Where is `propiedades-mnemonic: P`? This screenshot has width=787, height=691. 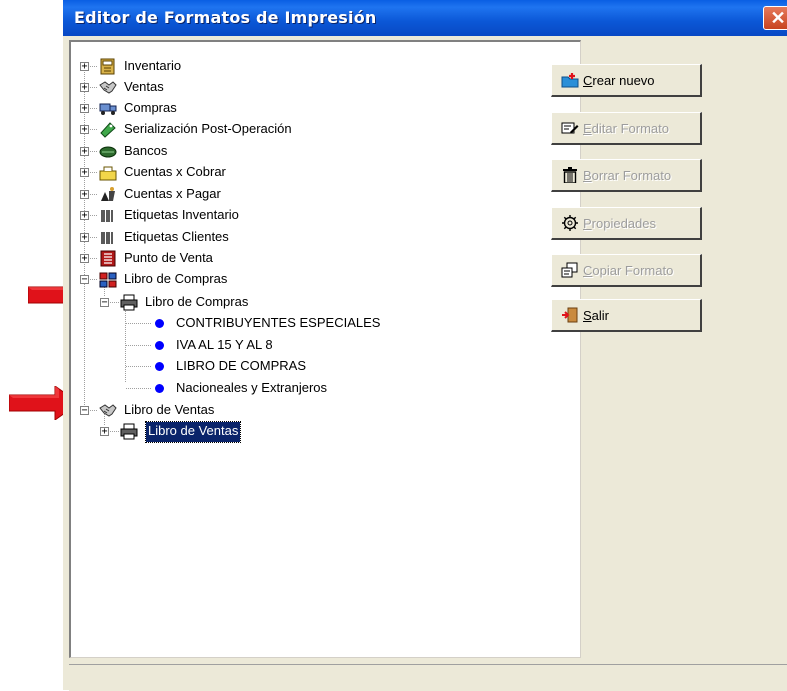 propiedades-mnemonic: P is located at coordinates (587, 223).